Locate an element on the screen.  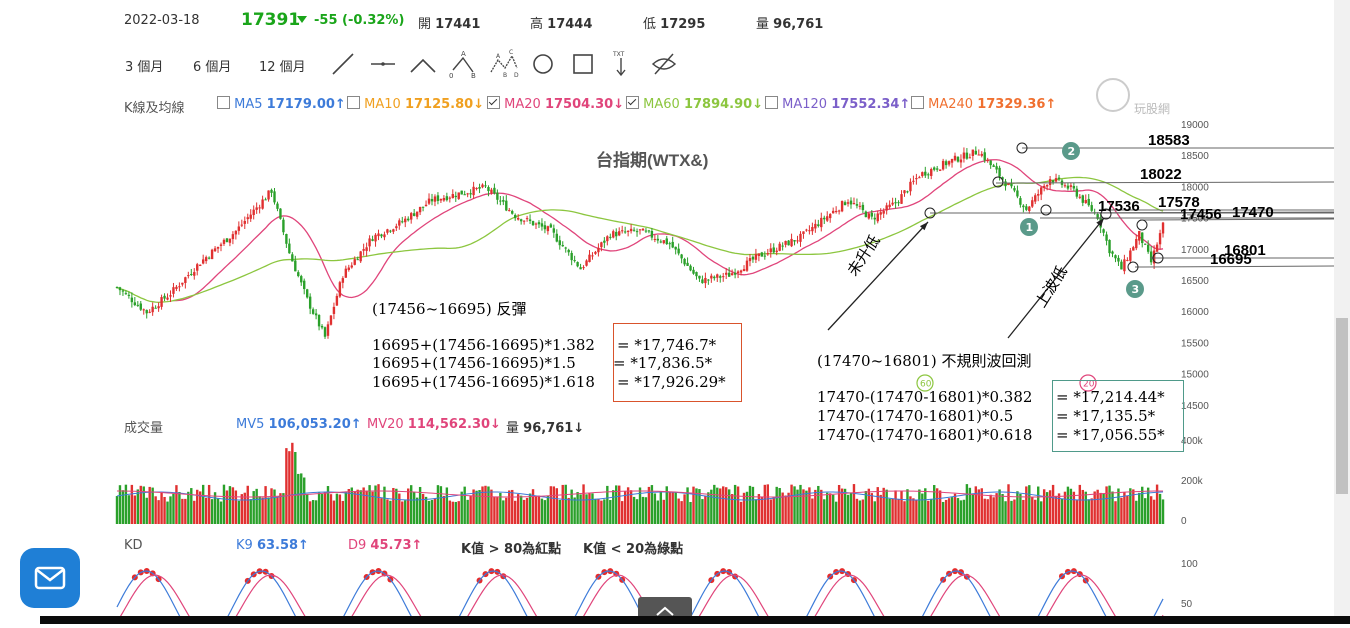
scrollbar-track is located at coordinates (1342, 312).